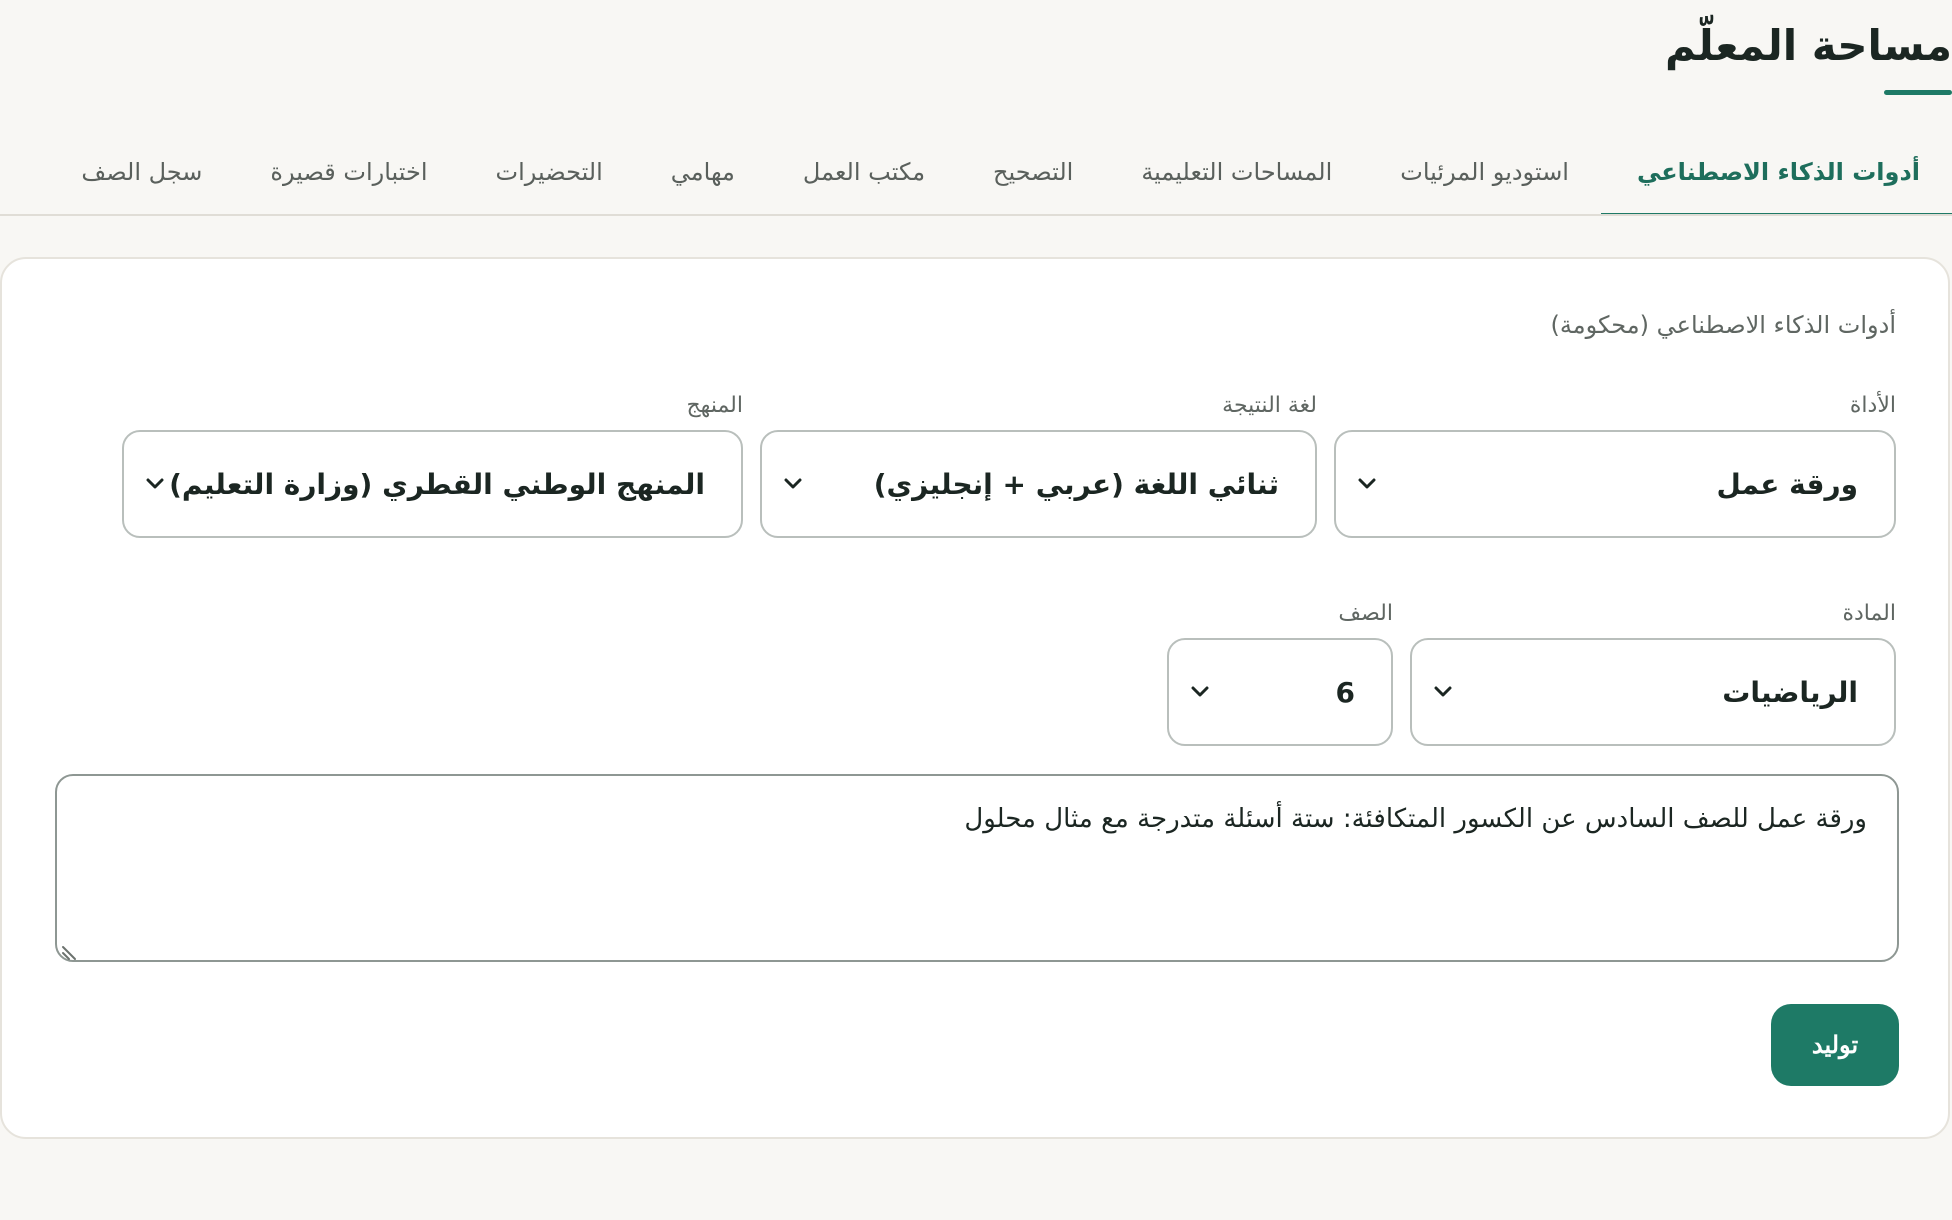 The width and height of the screenshot is (1952, 1220). What do you see at coordinates (547, 172) in the screenshot?
I see `tab-lesson-plans: التحضيرات` at bounding box center [547, 172].